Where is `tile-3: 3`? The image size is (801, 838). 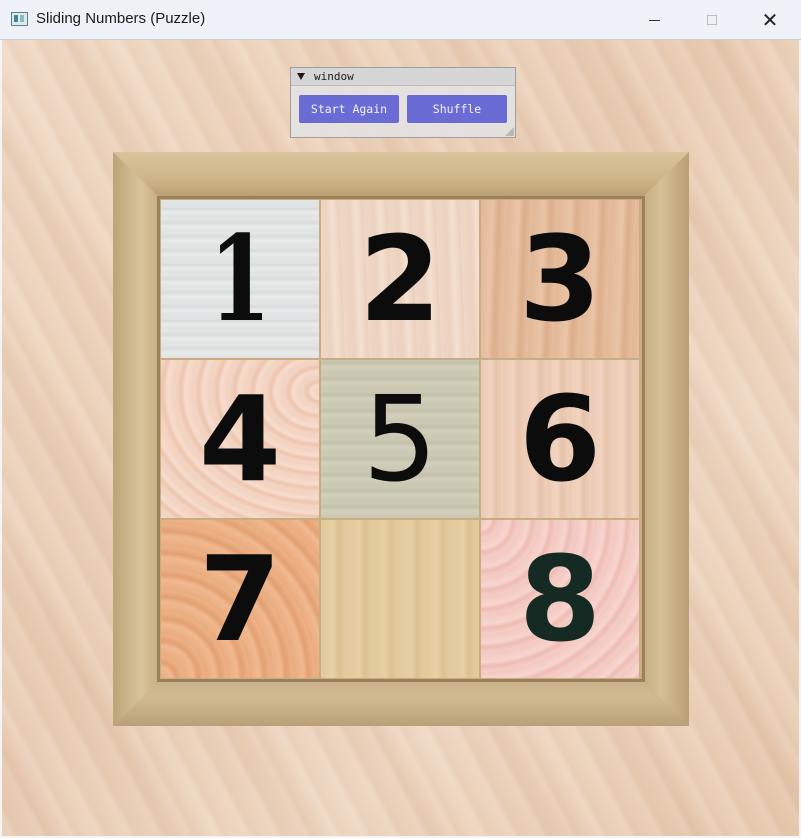
tile-3: 3 is located at coordinates (560, 279).